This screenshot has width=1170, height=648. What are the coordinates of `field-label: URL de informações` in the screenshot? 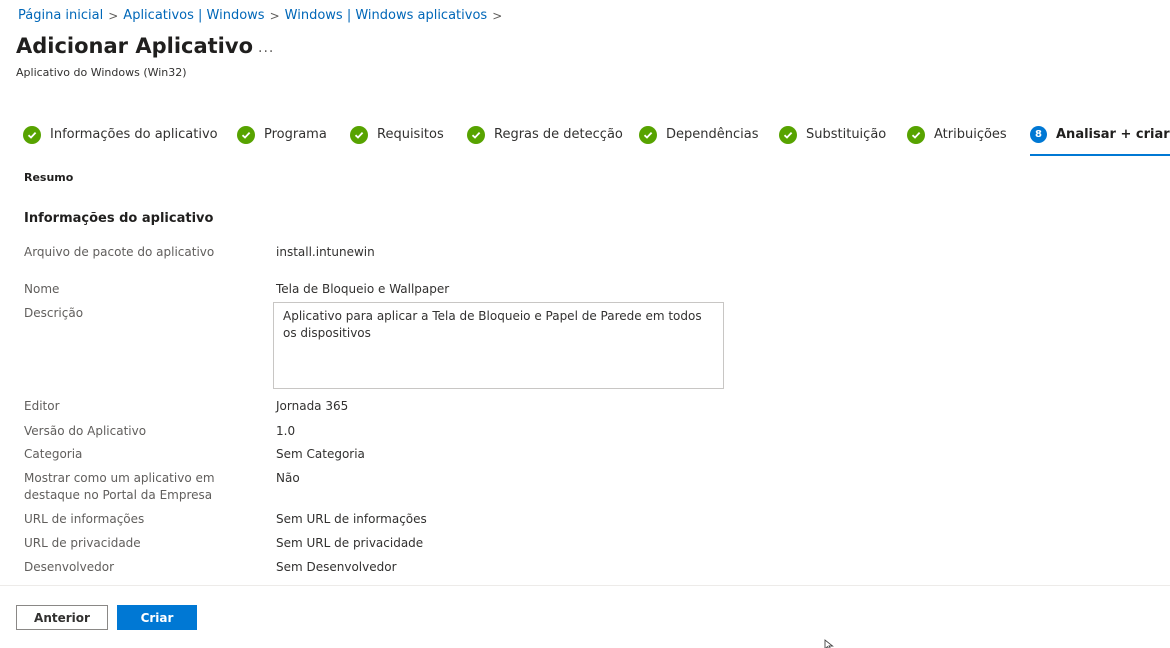 It's located at (84, 519).